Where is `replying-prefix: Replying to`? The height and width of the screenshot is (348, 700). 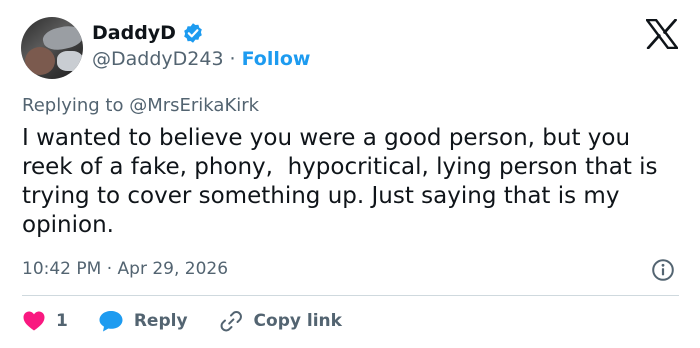 replying-prefix: Replying to is located at coordinates (73, 105).